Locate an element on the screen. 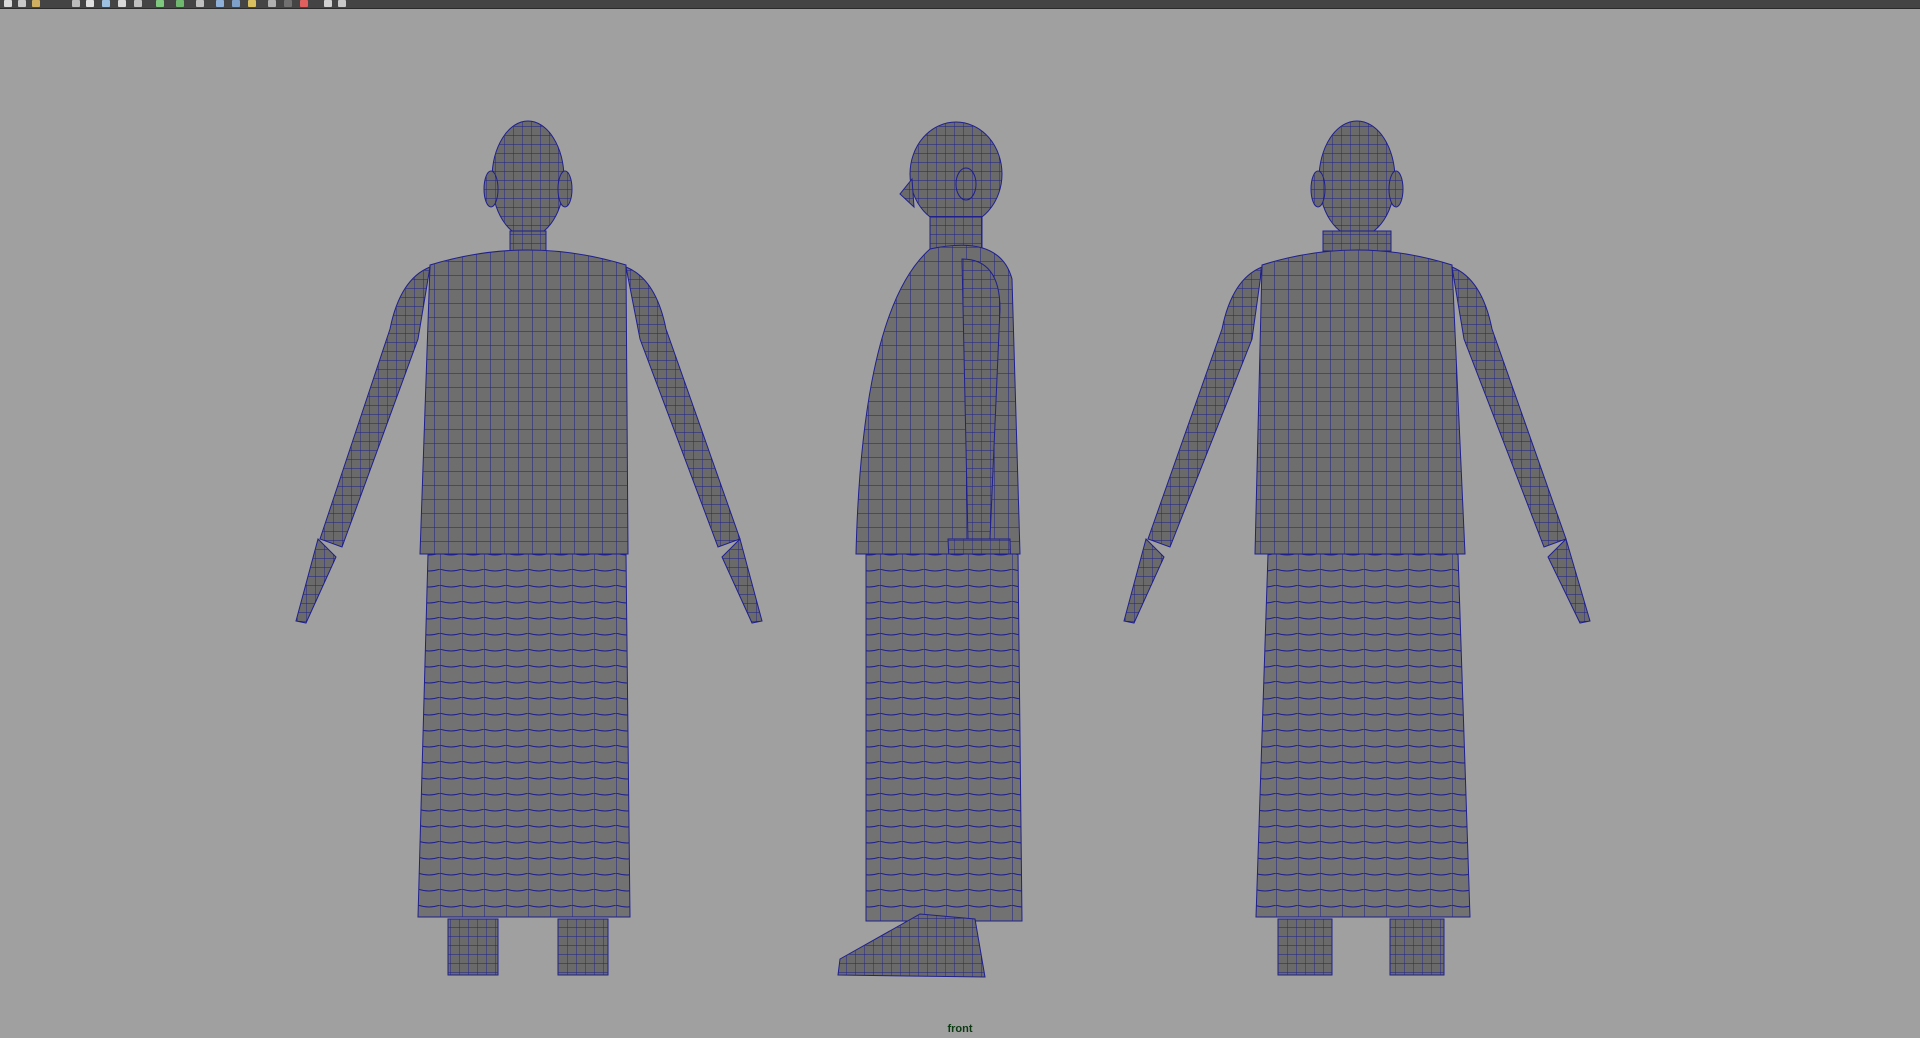 The width and height of the screenshot is (1920, 1038). paint-icon is located at coordinates (304, 3).